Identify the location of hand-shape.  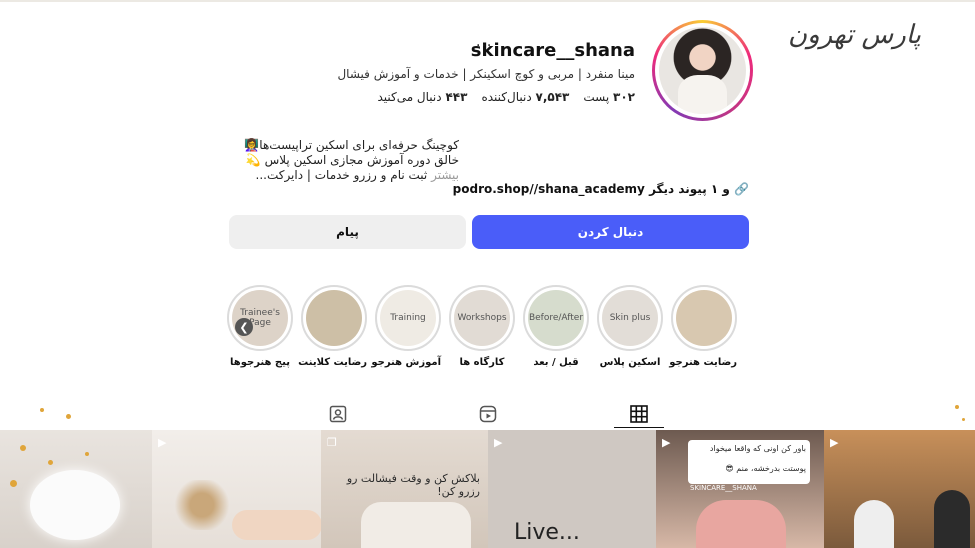
(276, 525).